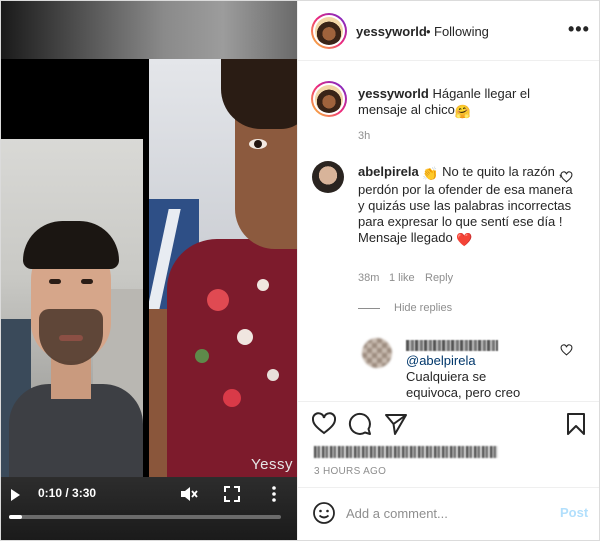 The image size is (600, 541). What do you see at coordinates (369, 278) in the screenshot?
I see `comment-time: 38m` at bounding box center [369, 278].